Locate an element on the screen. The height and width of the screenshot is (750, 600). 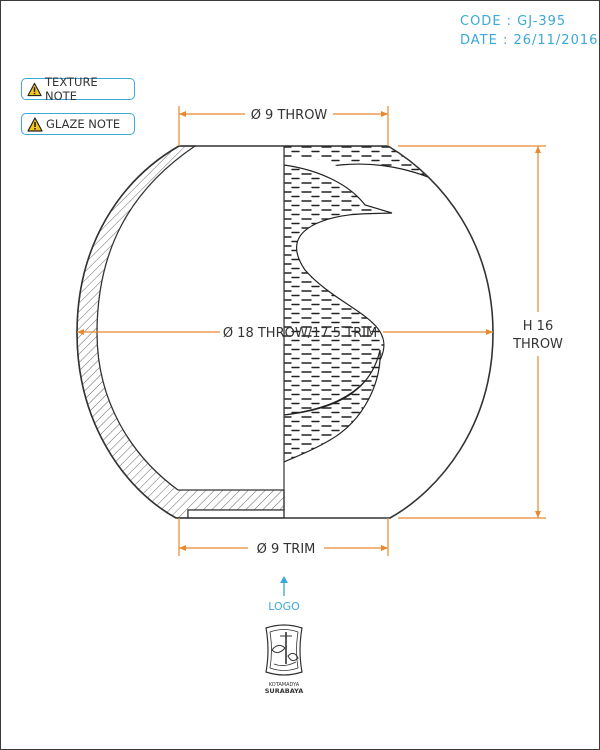
dim-height-label-1: H 16 is located at coordinates (538, 326).